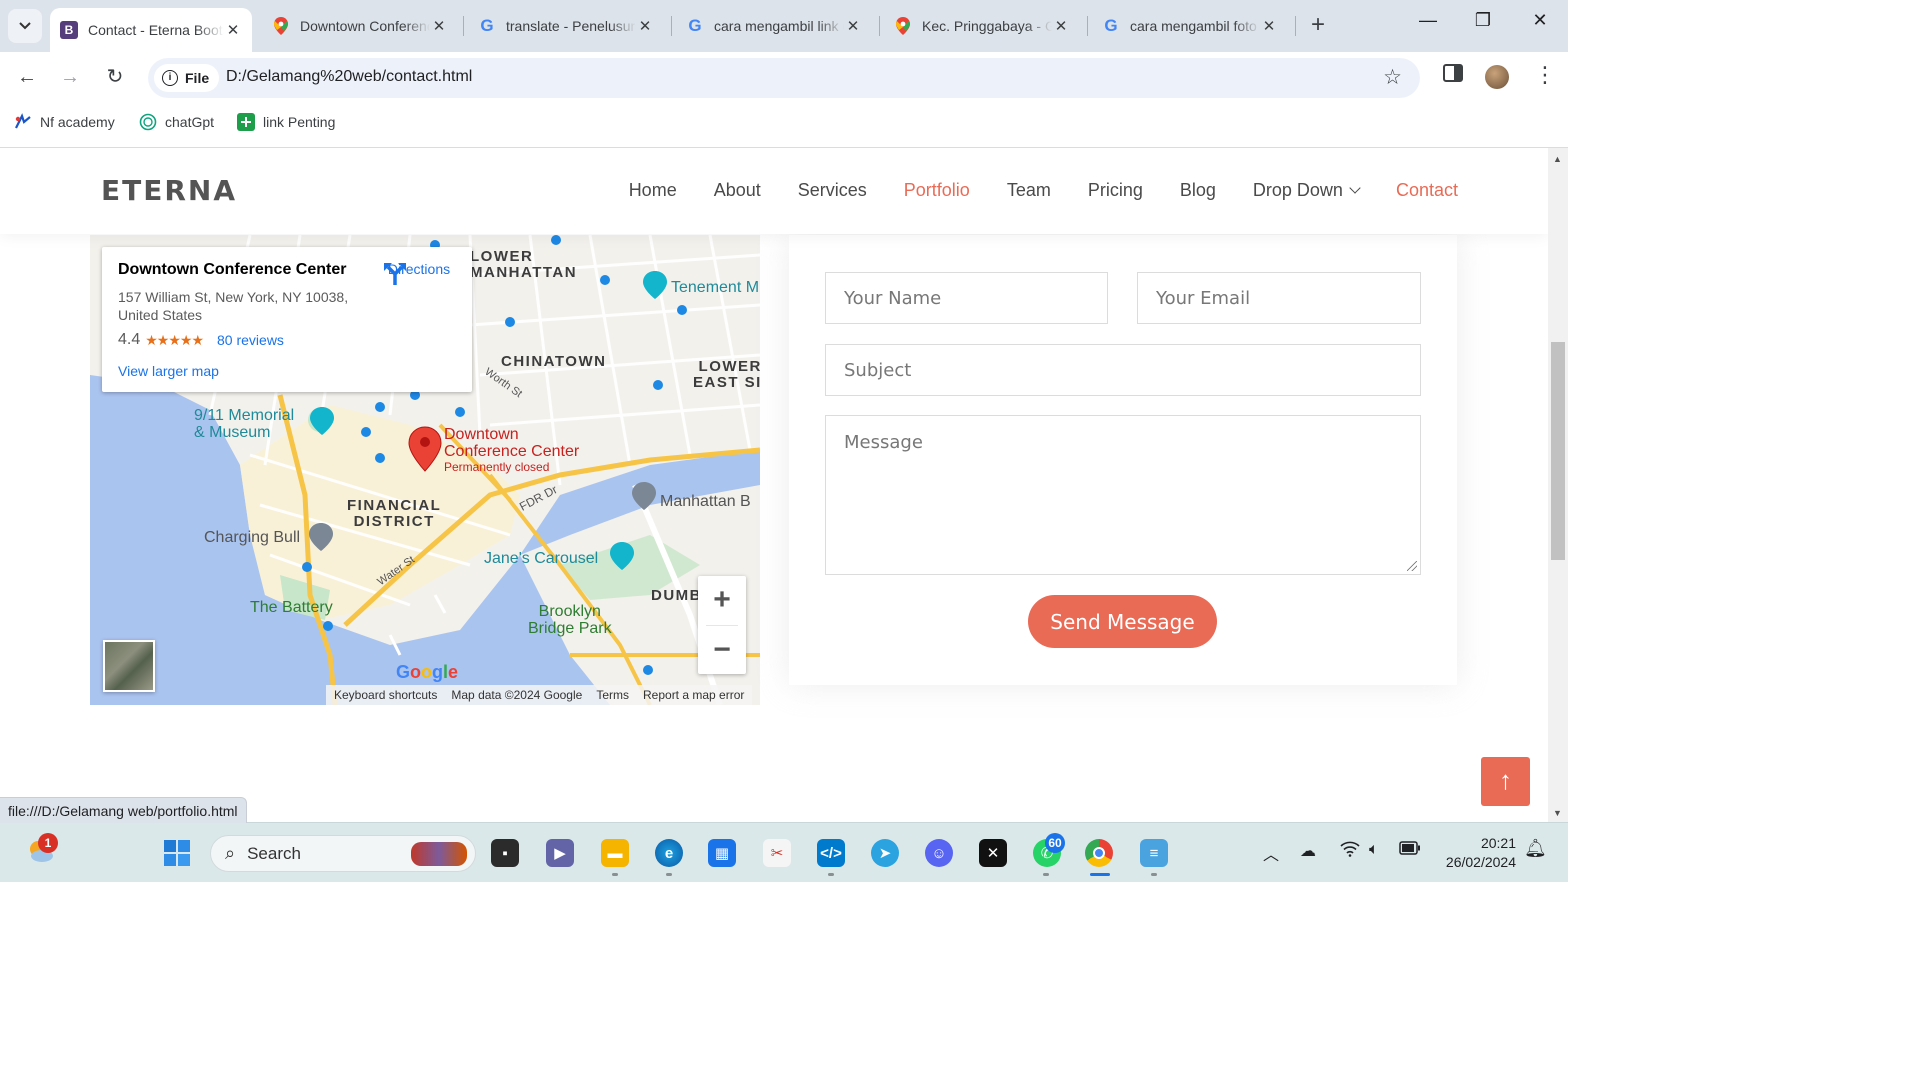 The height and width of the screenshot is (1080, 1920). I want to click on site-info-chip: i File, so click(187, 78).